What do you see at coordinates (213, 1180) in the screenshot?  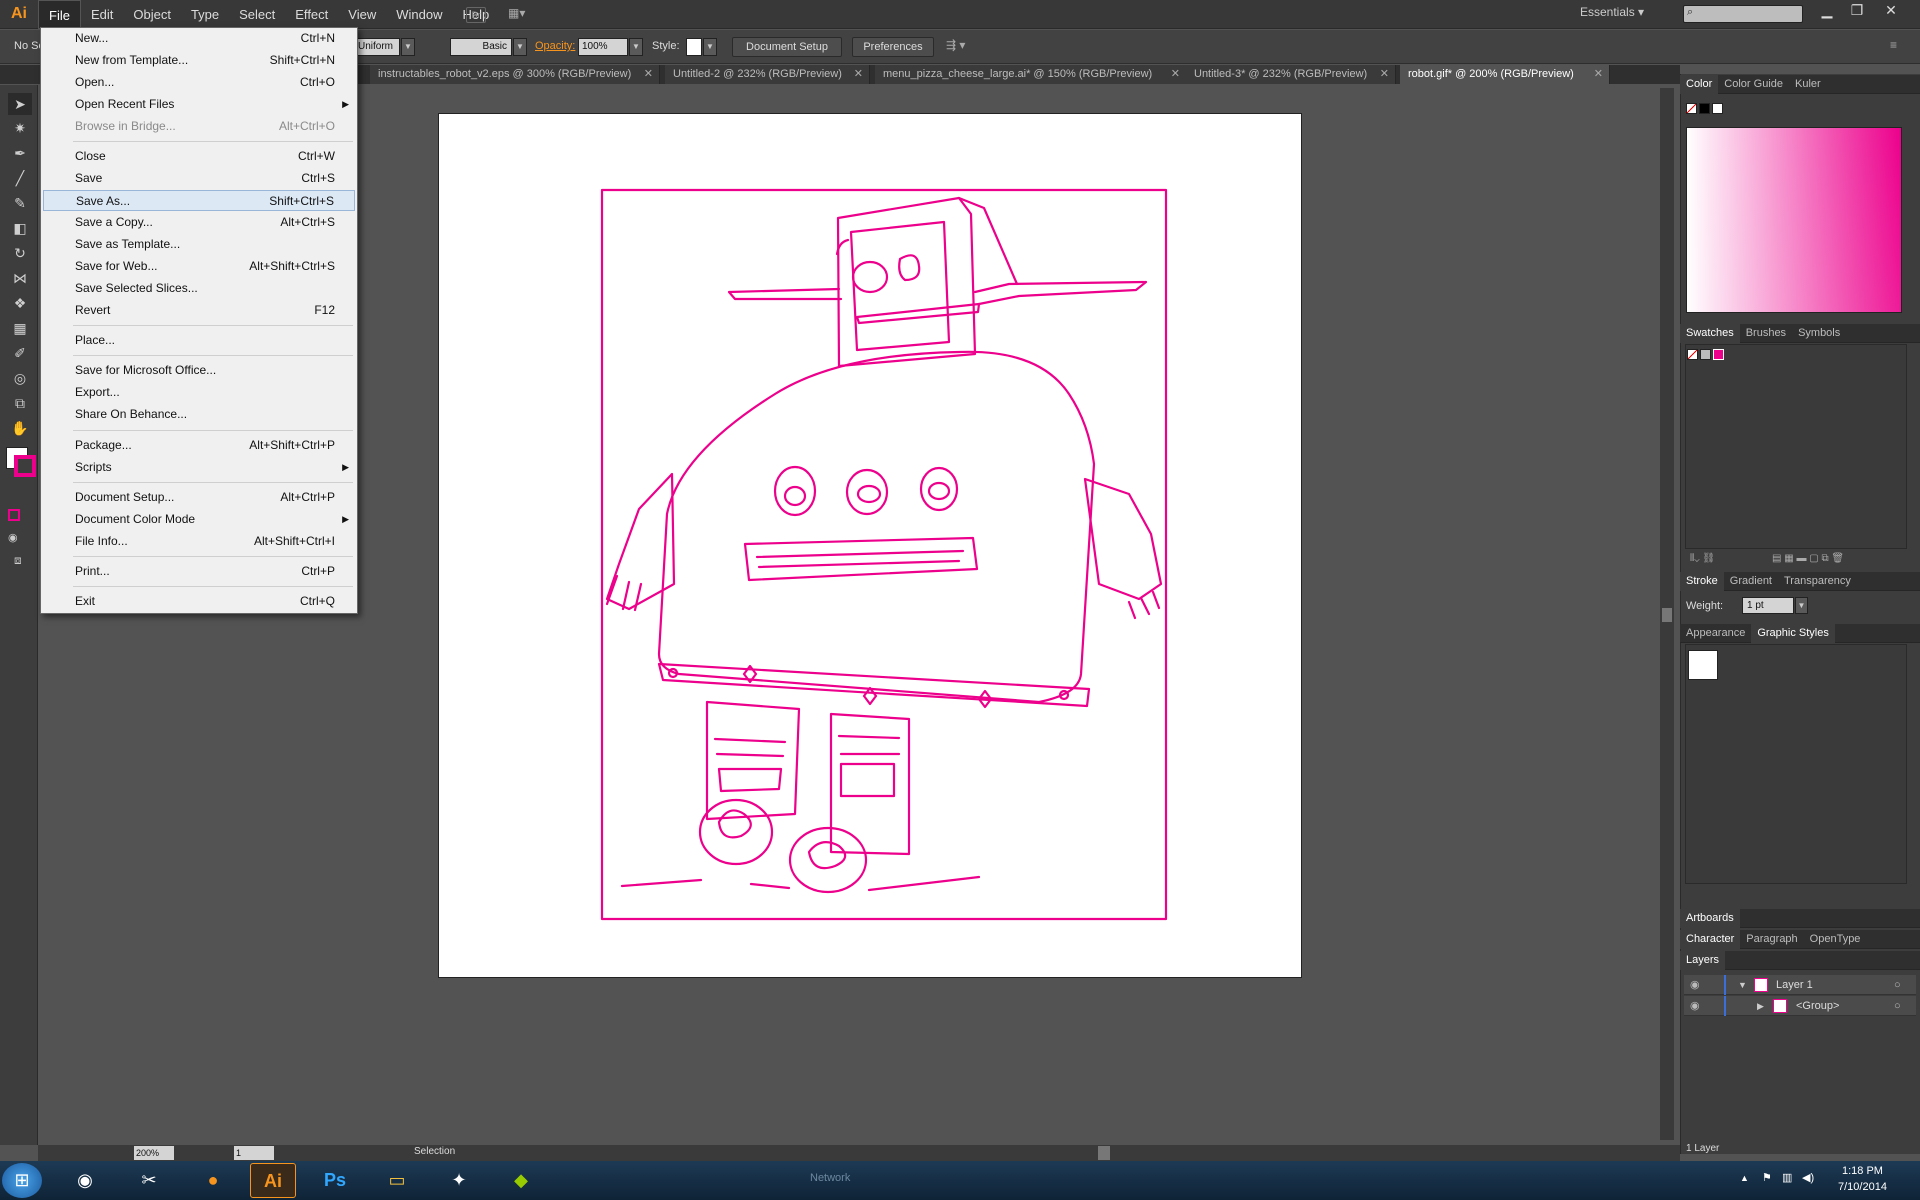 I see `firefox-icon: ●` at bounding box center [213, 1180].